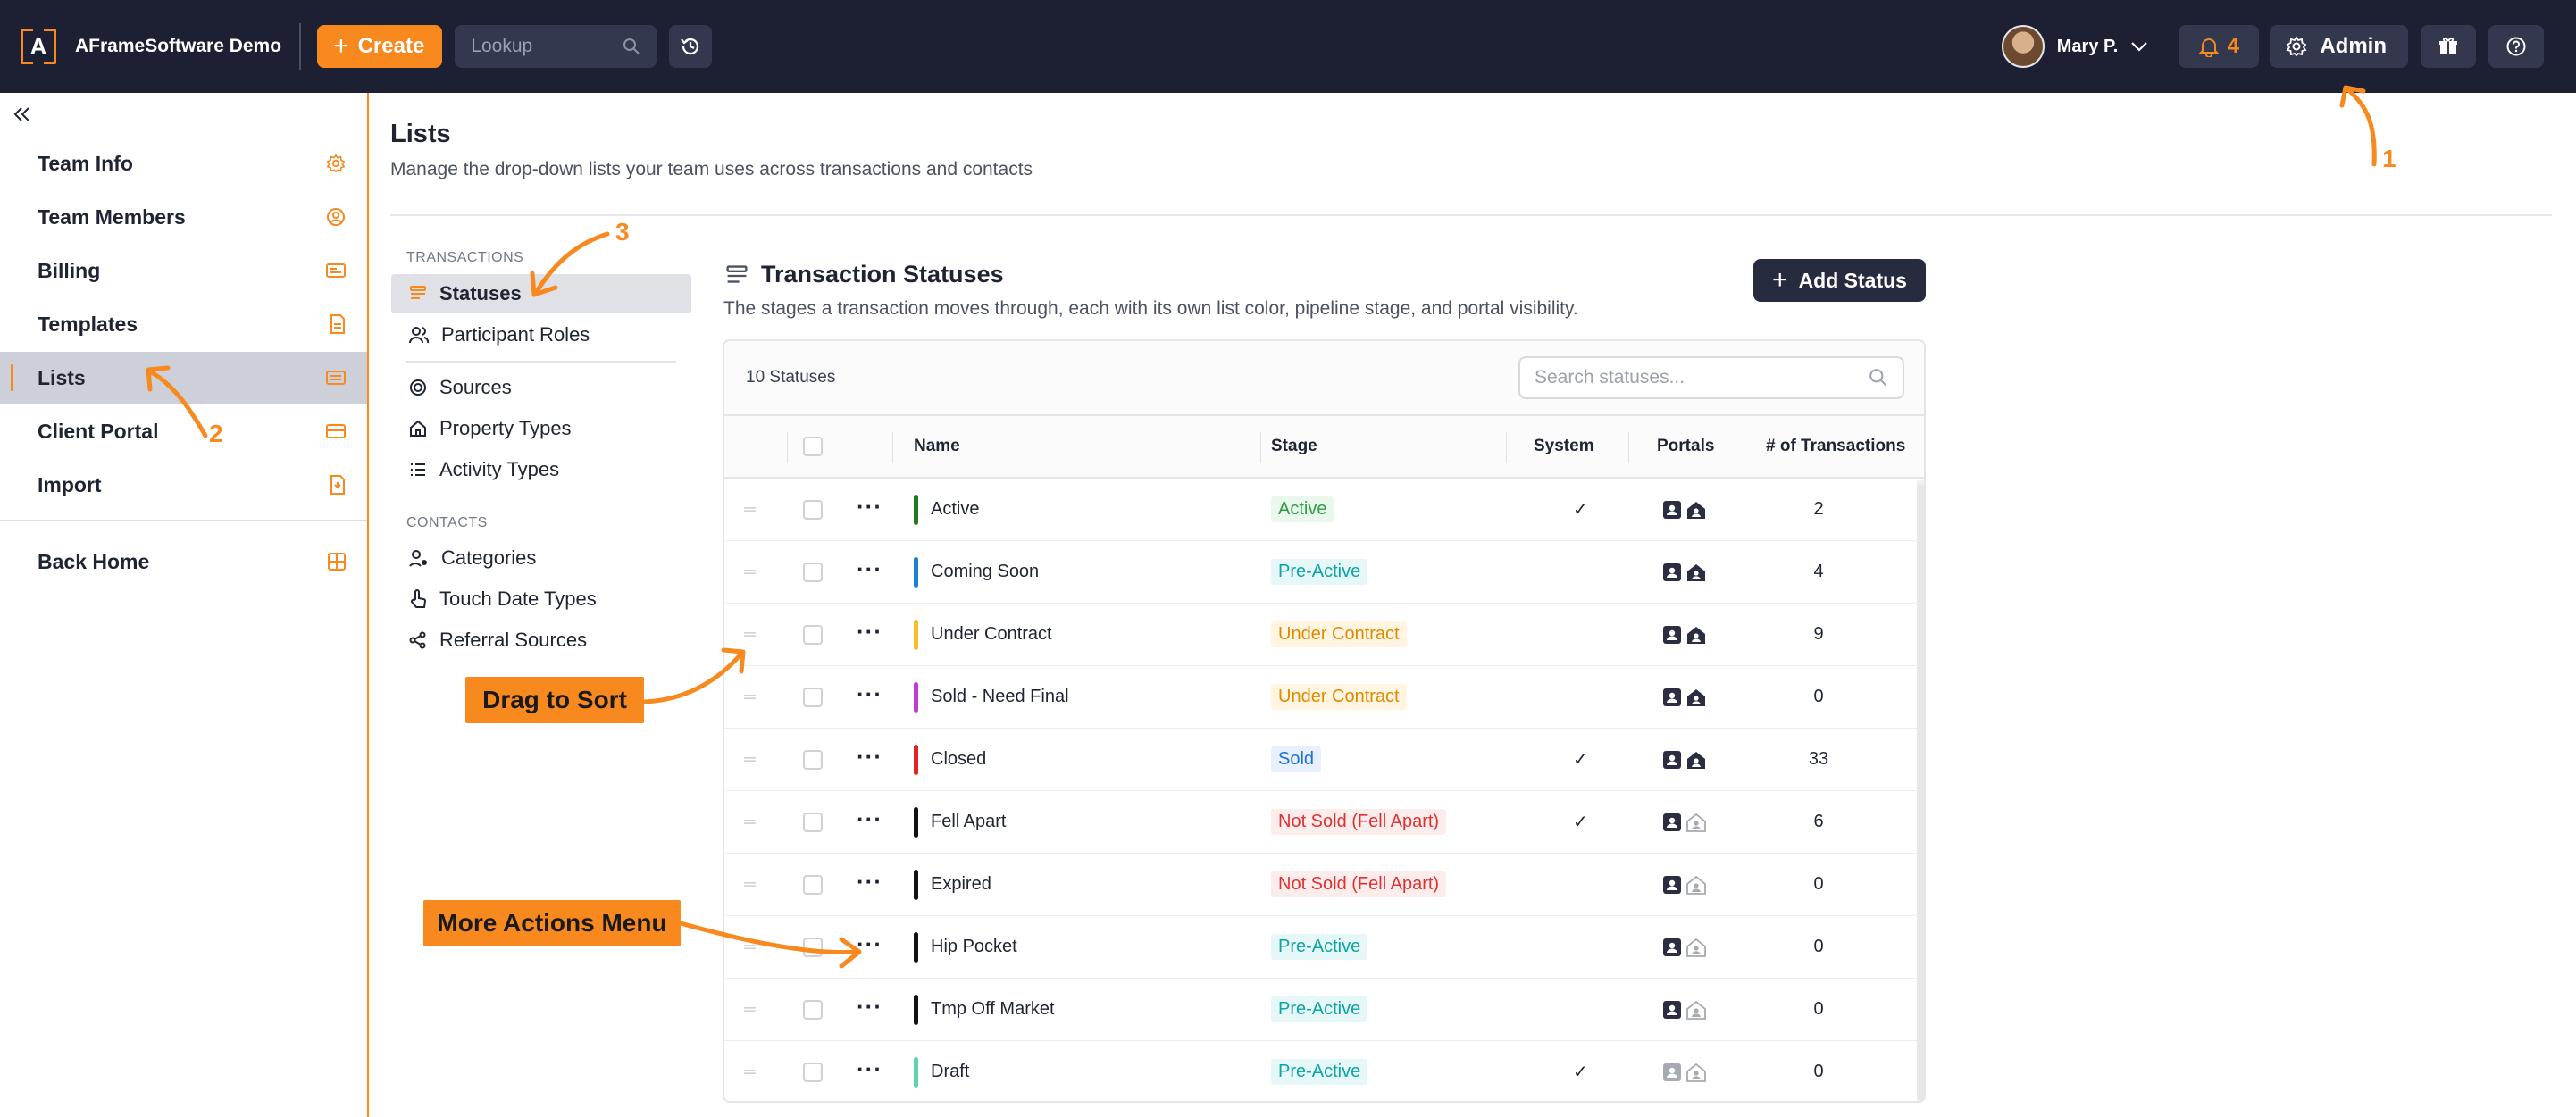 The width and height of the screenshot is (2576, 1117). I want to click on status-name: Hip Pocket, so click(974, 946).